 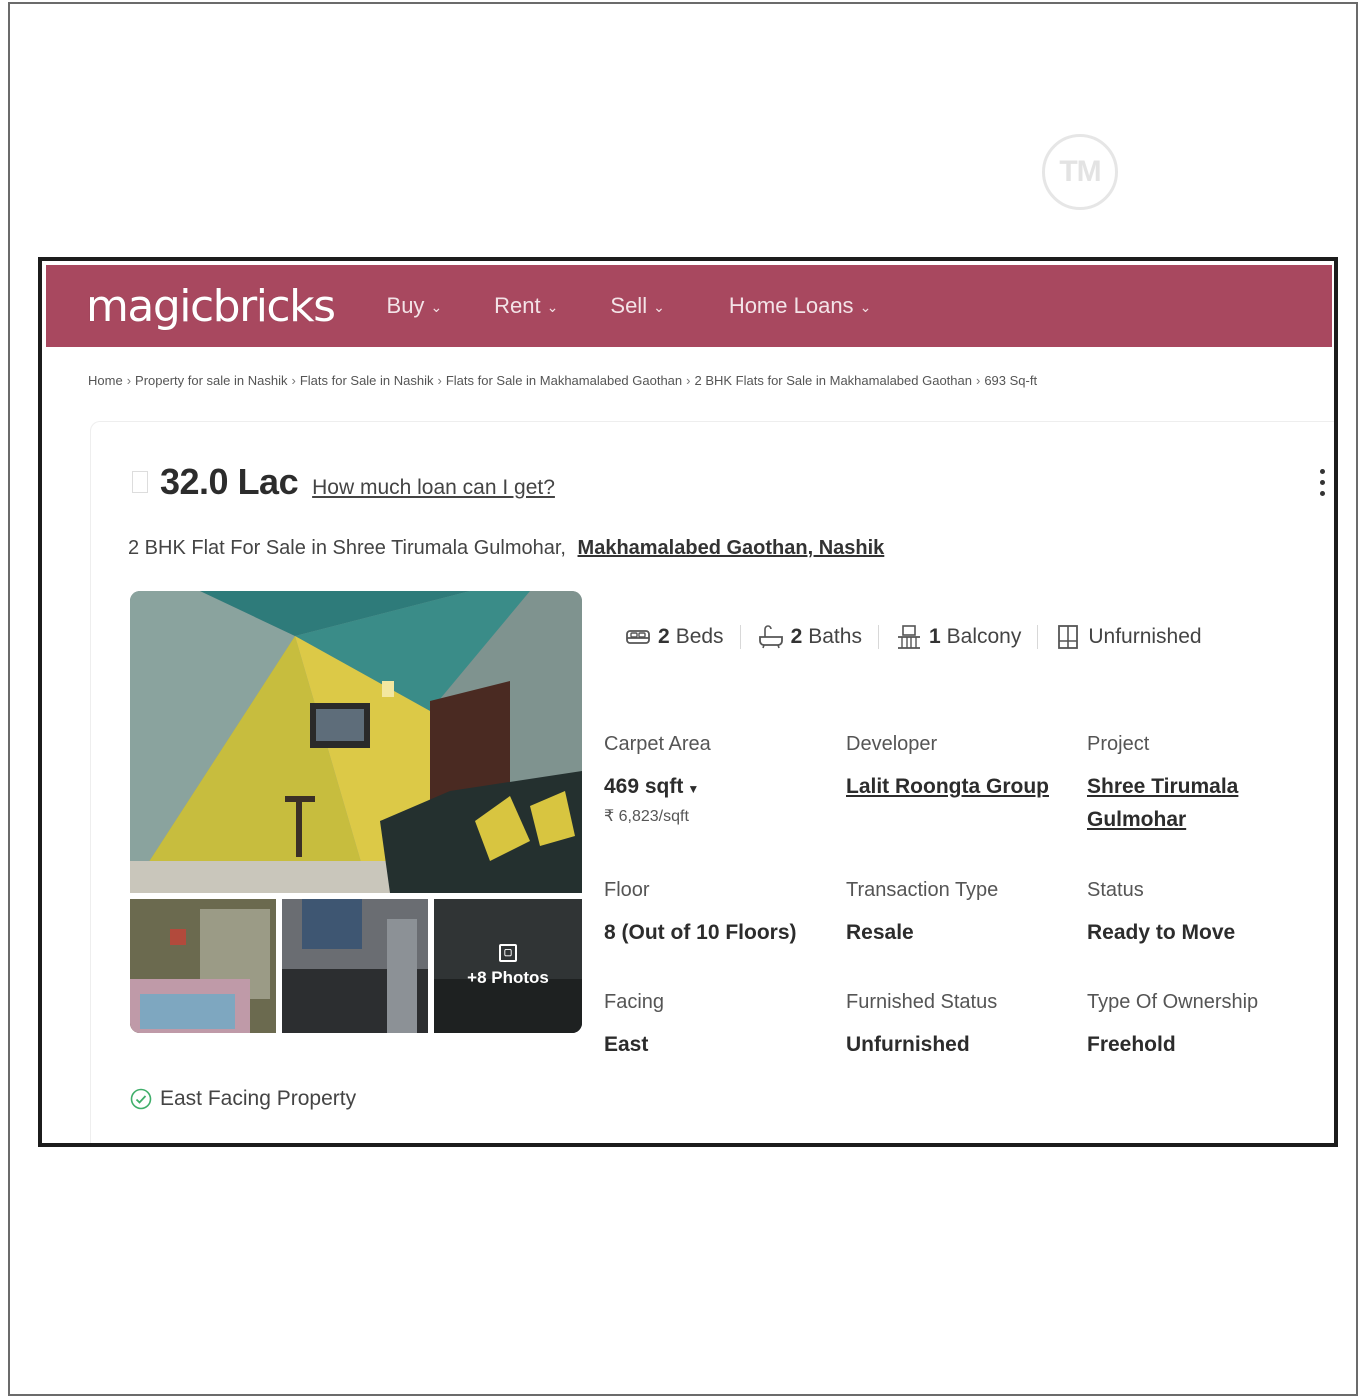 I want to click on bed-icon, so click(x=638, y=637).